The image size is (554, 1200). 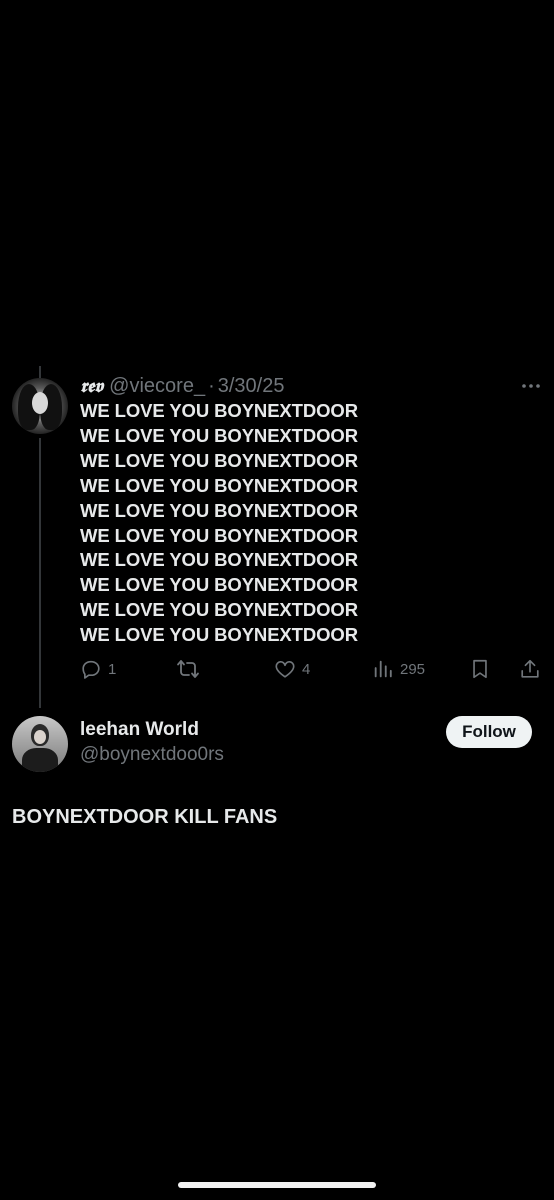 What do you see at coordinates (489, 732) in the screenshot?
I see `follow-button: Follow` at bounding box center [489, 732].